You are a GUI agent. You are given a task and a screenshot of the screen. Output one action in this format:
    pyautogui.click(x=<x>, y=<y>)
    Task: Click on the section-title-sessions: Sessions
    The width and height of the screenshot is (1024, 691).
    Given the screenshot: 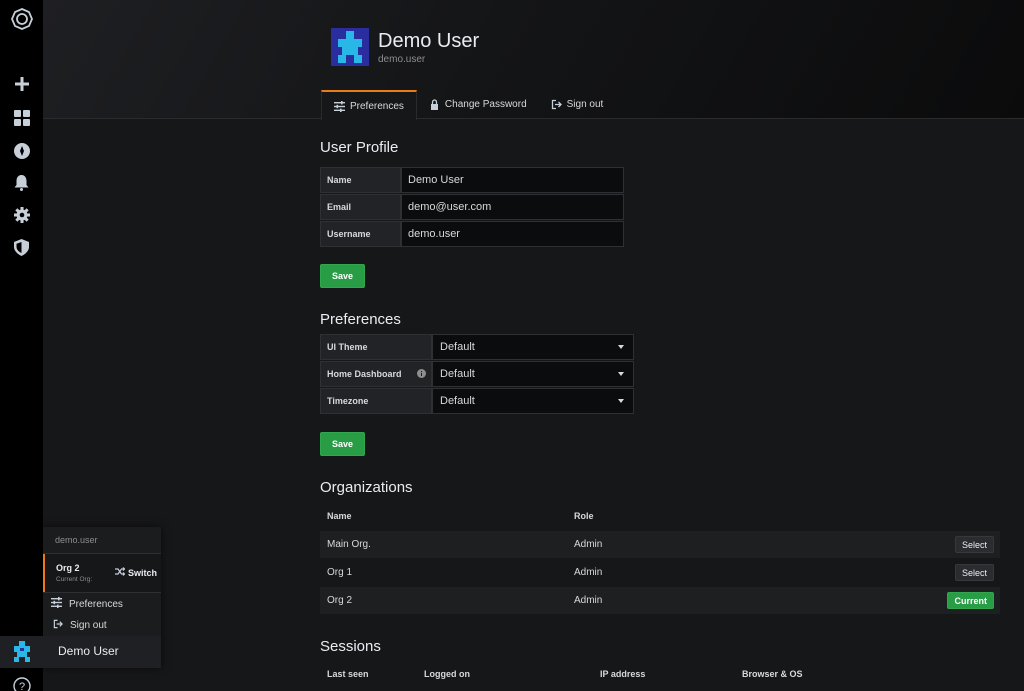 What is the action you would take?
    pyautogui.click(x=350, y=646)
    